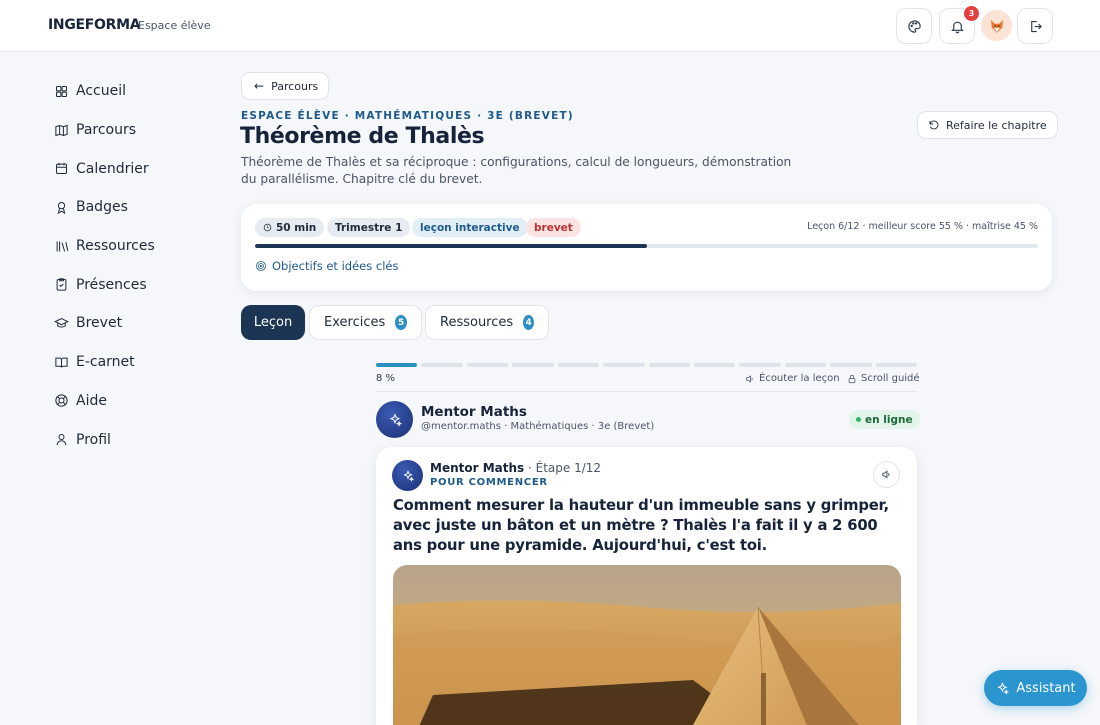  I want to click on sidebar-item-accueil: Accueil, so click(133, 91).